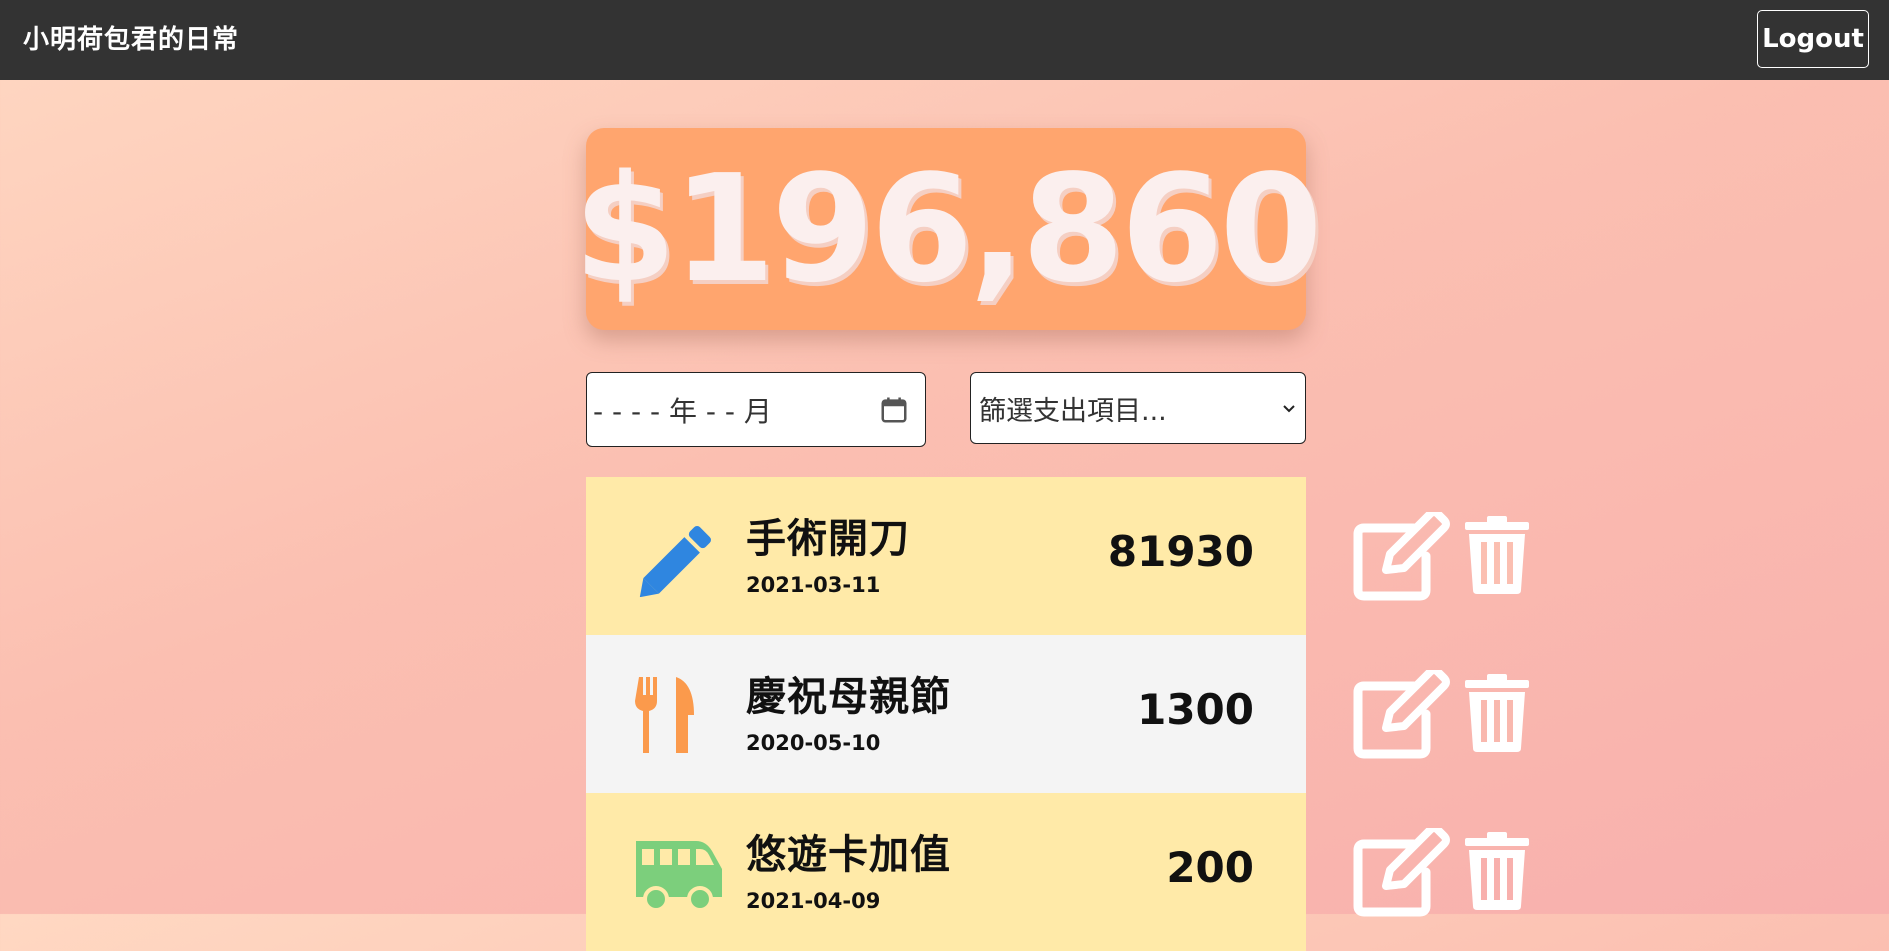 The height and width of the screenshot is (951, 1889). What do you see at coordinates (682, 411) in the screenshot?
I see `month-input-placeholder: - - - - 年 - - 月` at bounding box center [682, 411].